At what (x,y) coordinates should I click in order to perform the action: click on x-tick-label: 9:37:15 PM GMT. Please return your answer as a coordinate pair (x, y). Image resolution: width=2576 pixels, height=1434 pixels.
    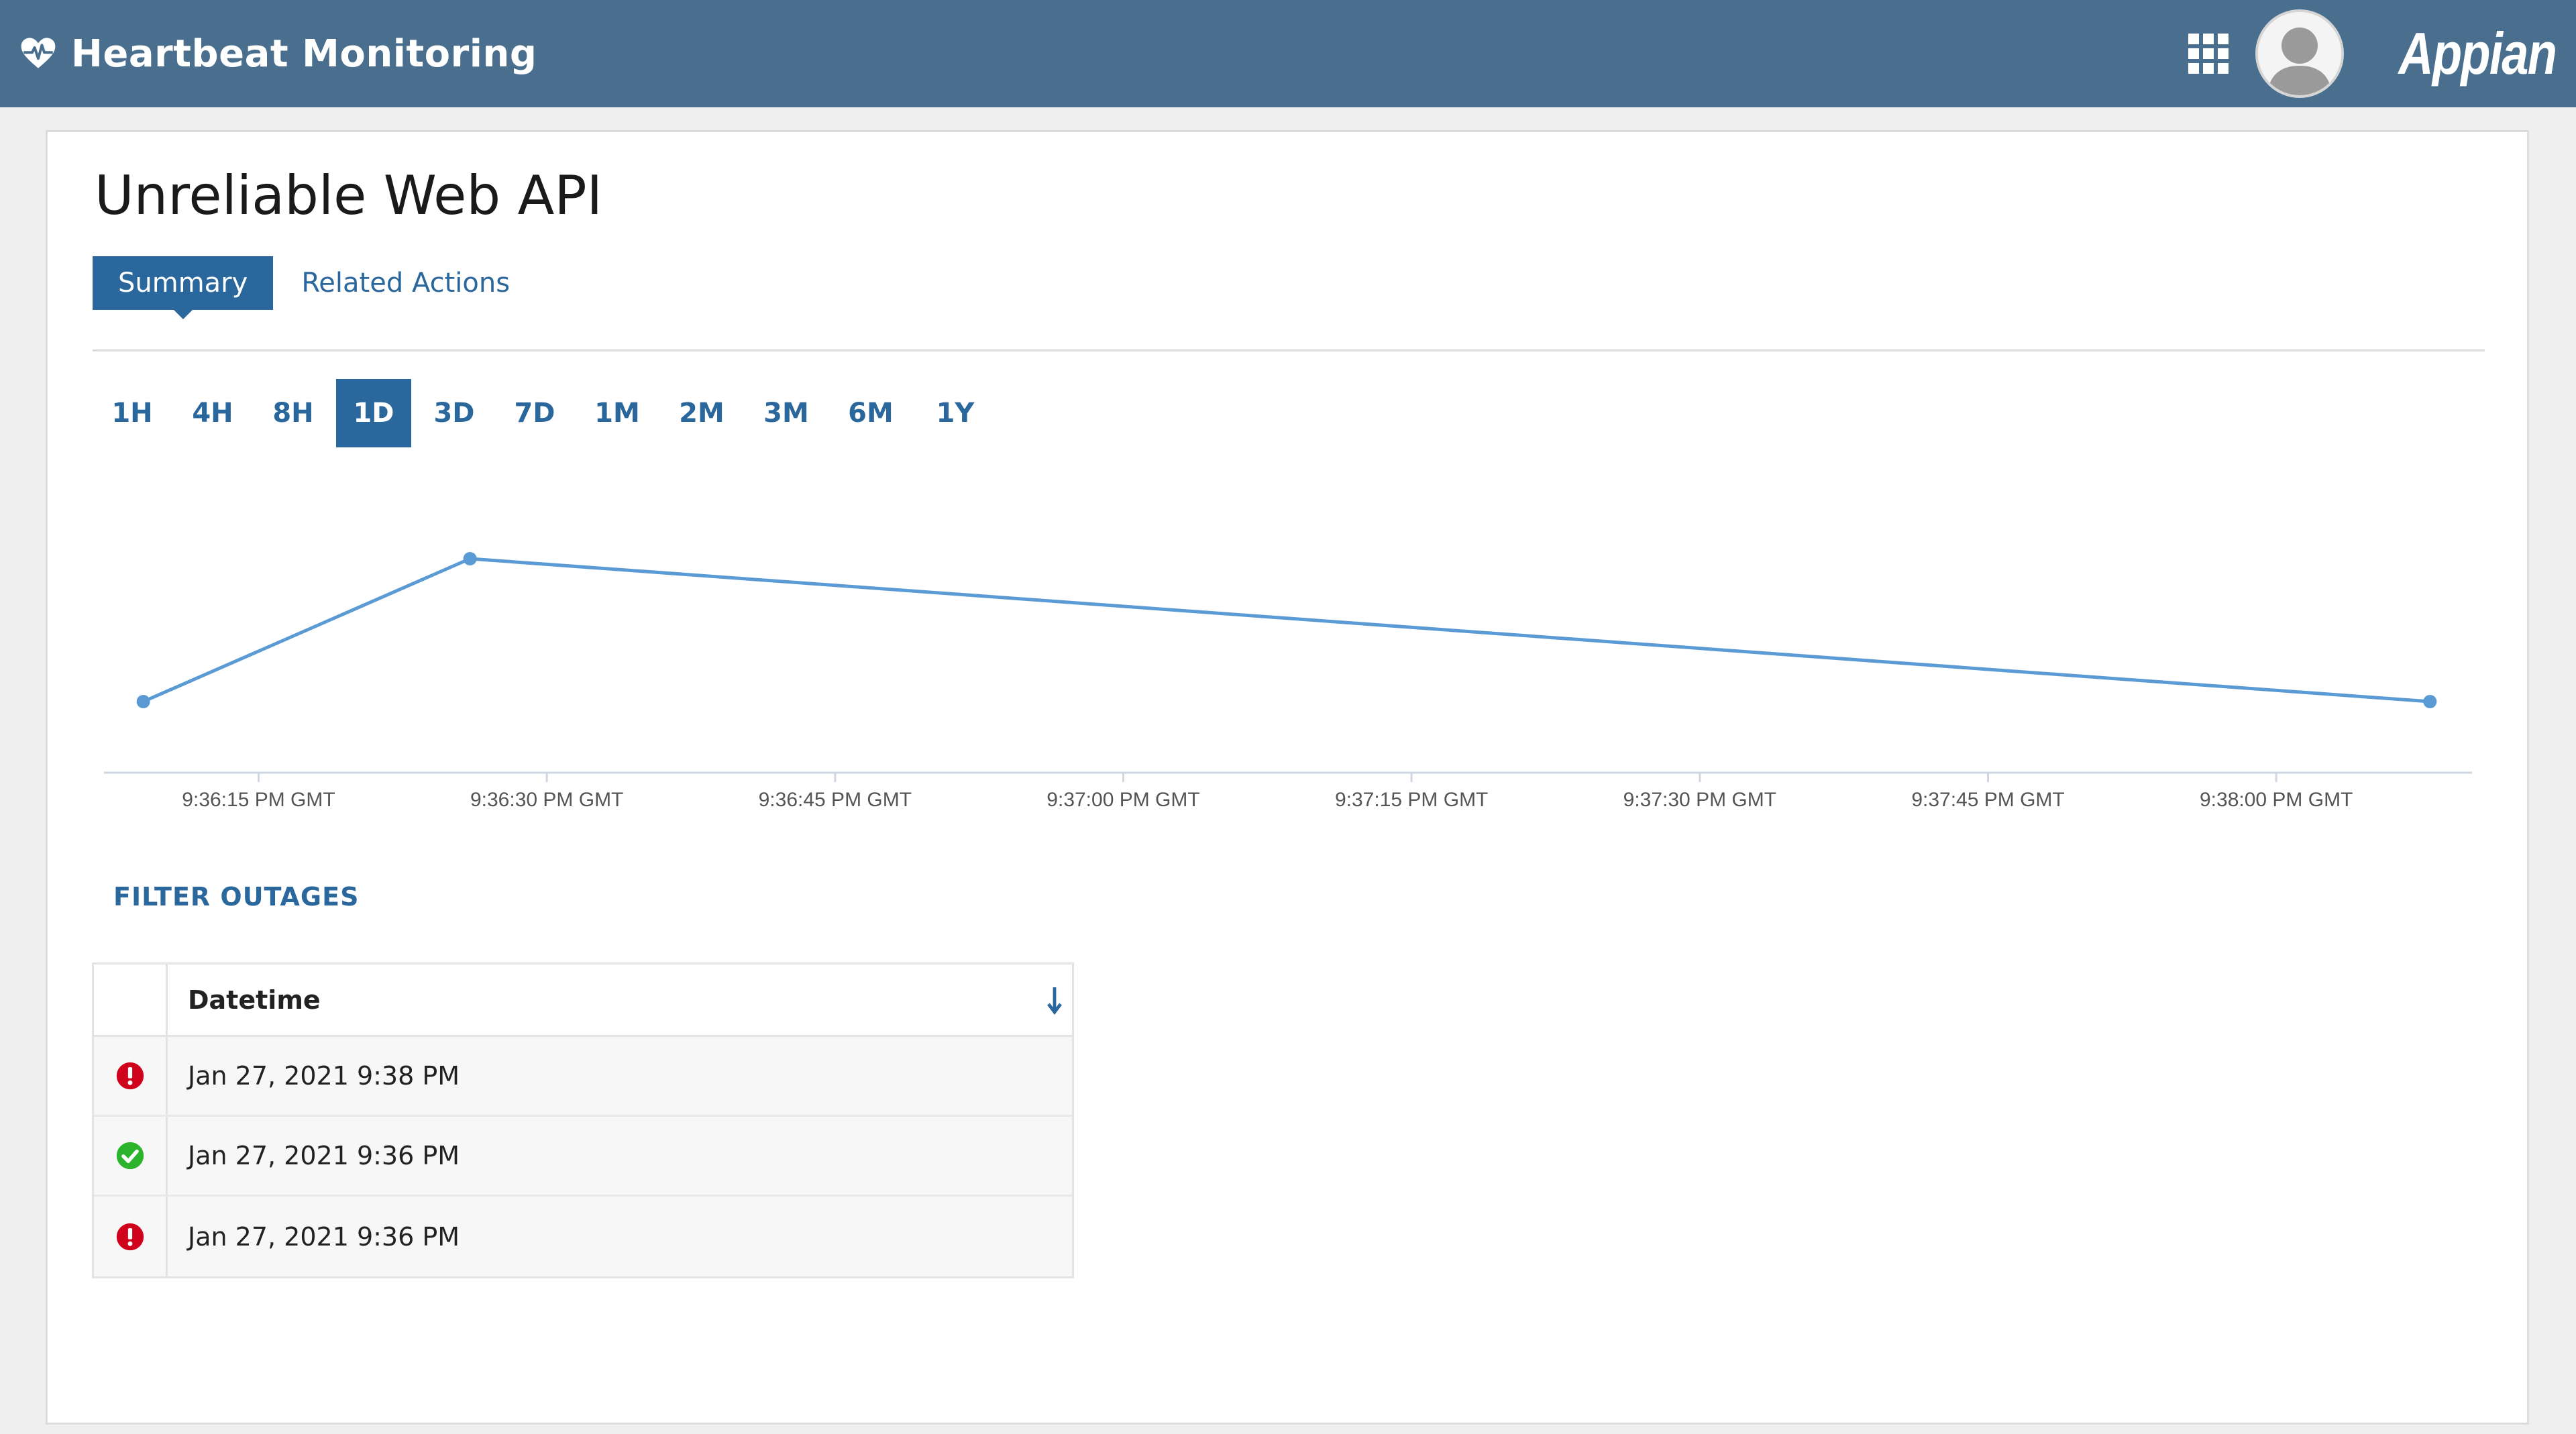
    Looking at the image, I should click on (1411, 800).